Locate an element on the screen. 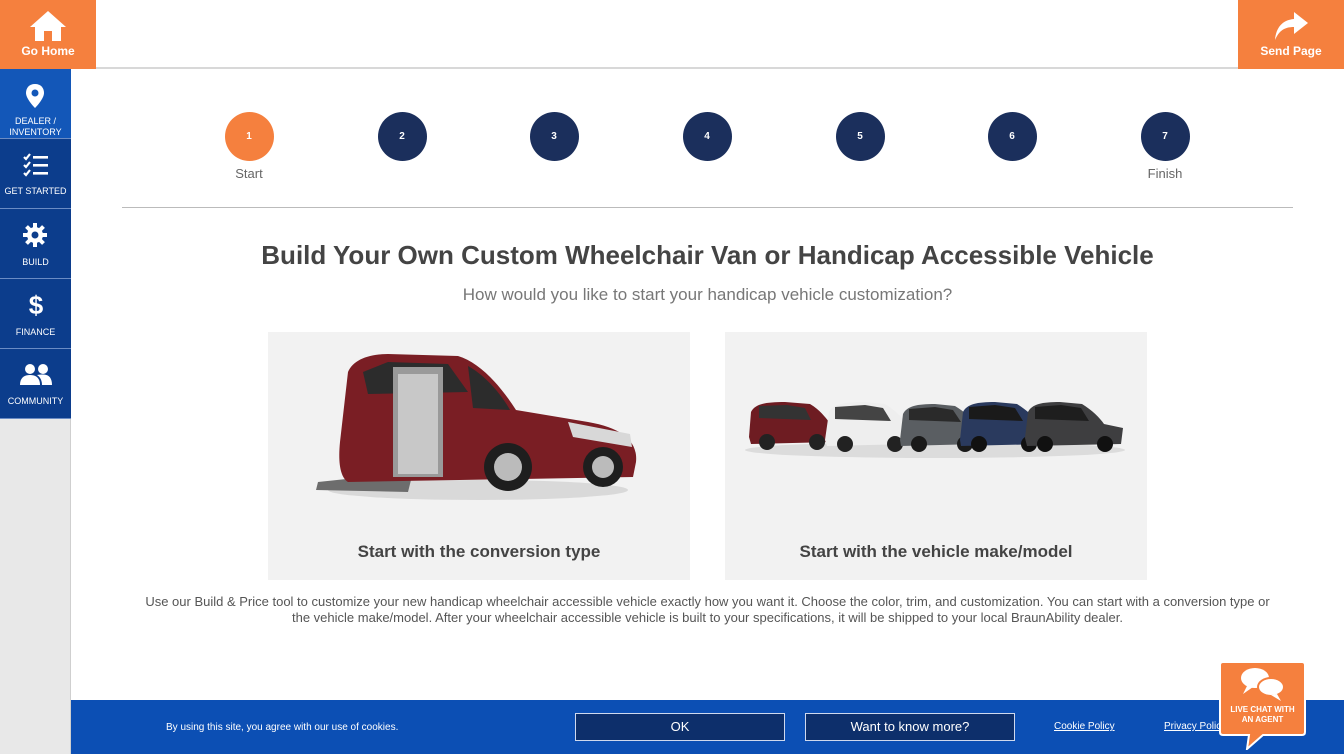 This screenshot has width=1344, height=755. step-3: 3 is located at coordinates (554, 136).